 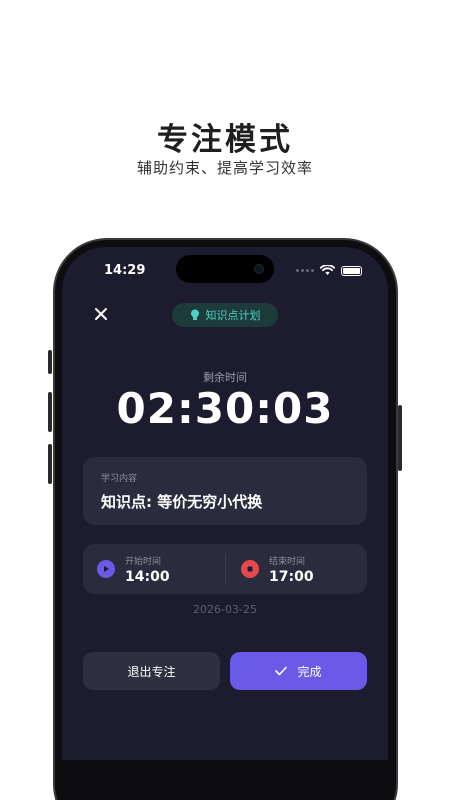 I want to click on promo-subtitle: 辅助约束、提高学习效率, so click(x=224, y=168).